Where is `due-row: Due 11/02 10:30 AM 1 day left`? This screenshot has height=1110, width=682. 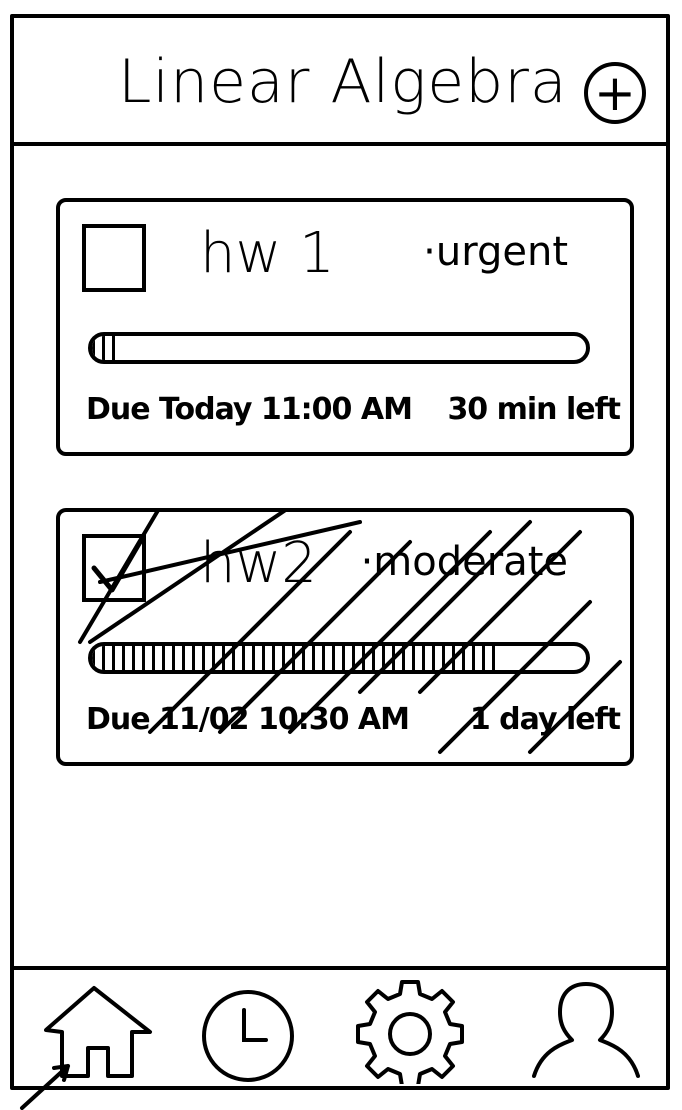
due-row: Due 11/02 10:30 AM 1 day left is located at coordinates (353, 720).